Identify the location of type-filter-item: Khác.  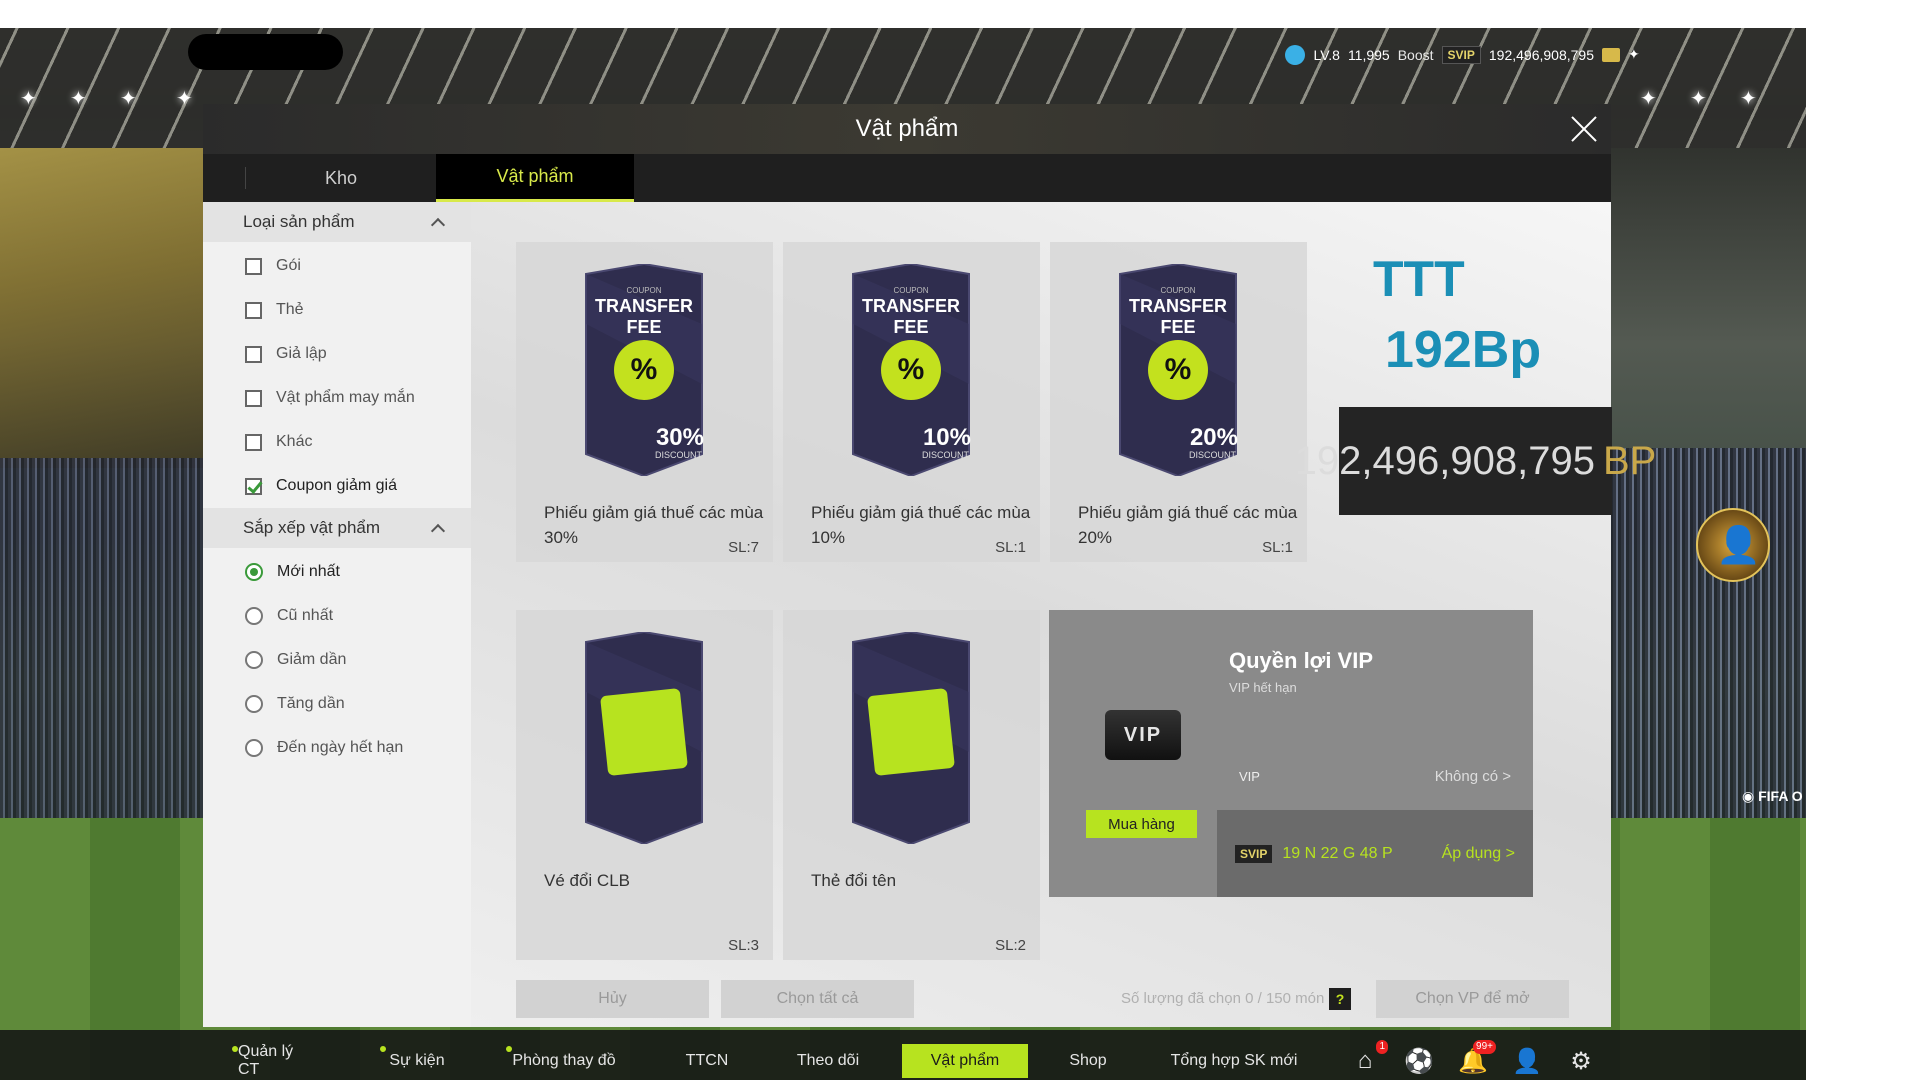
(337, 442).